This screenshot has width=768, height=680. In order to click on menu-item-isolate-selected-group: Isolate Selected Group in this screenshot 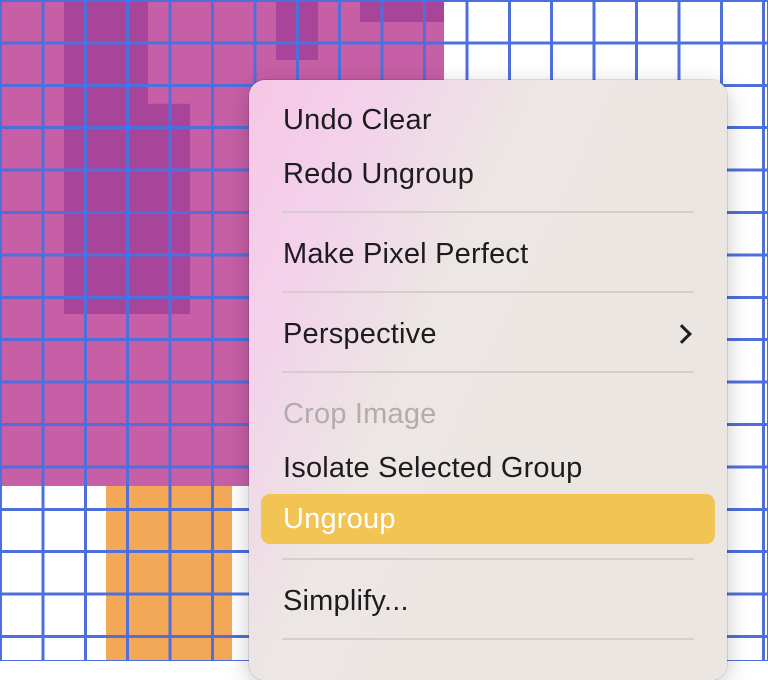, I will do `click(488, 468)`.